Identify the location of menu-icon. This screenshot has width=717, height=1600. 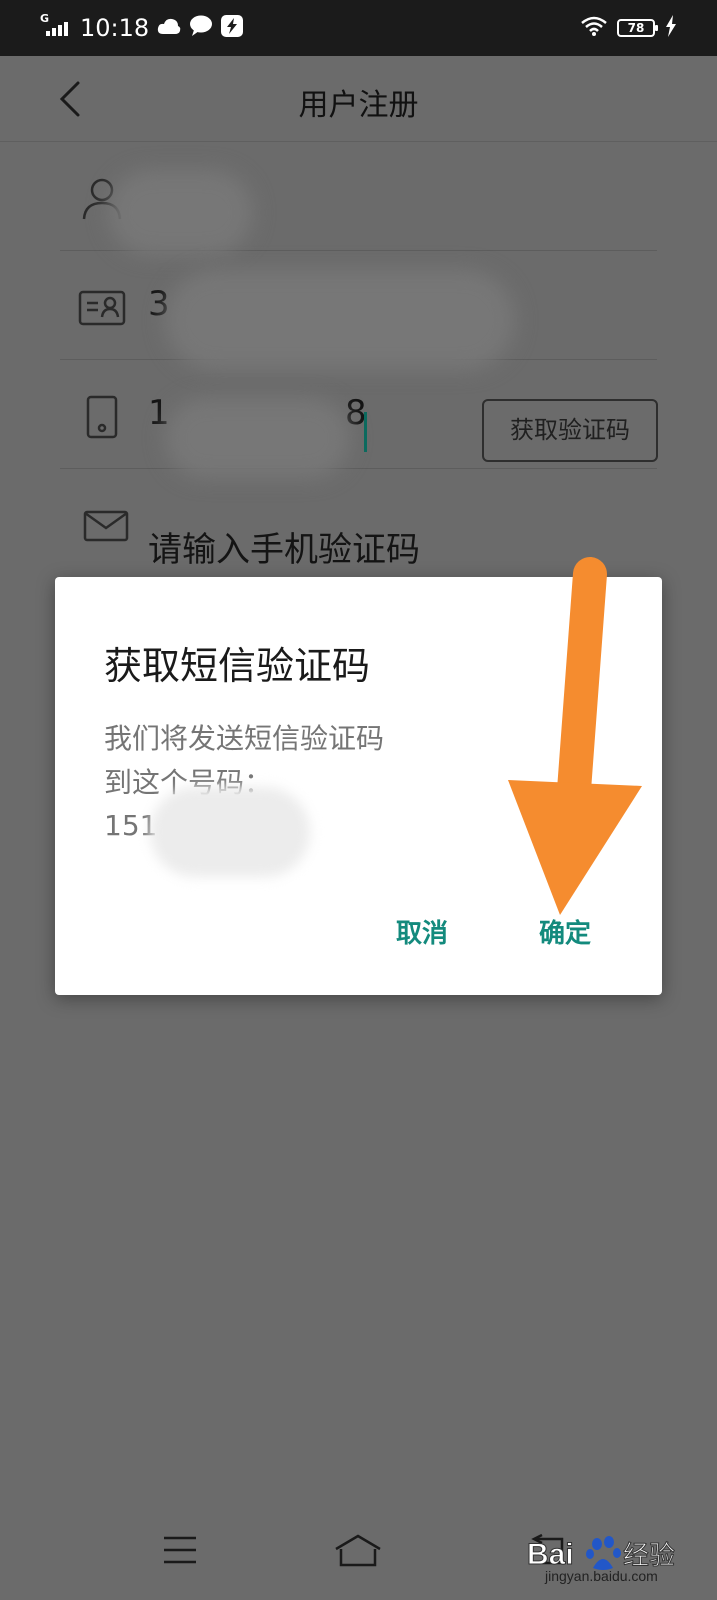
(180, 1550).